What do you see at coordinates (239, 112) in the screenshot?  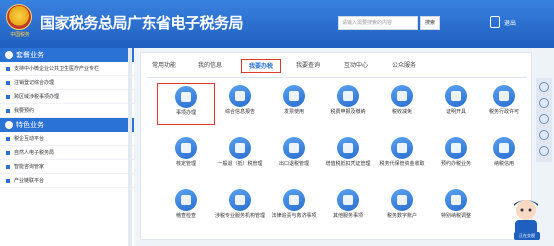 I see `tile-label: 综合信息报告` at bounding box center [239, 112].